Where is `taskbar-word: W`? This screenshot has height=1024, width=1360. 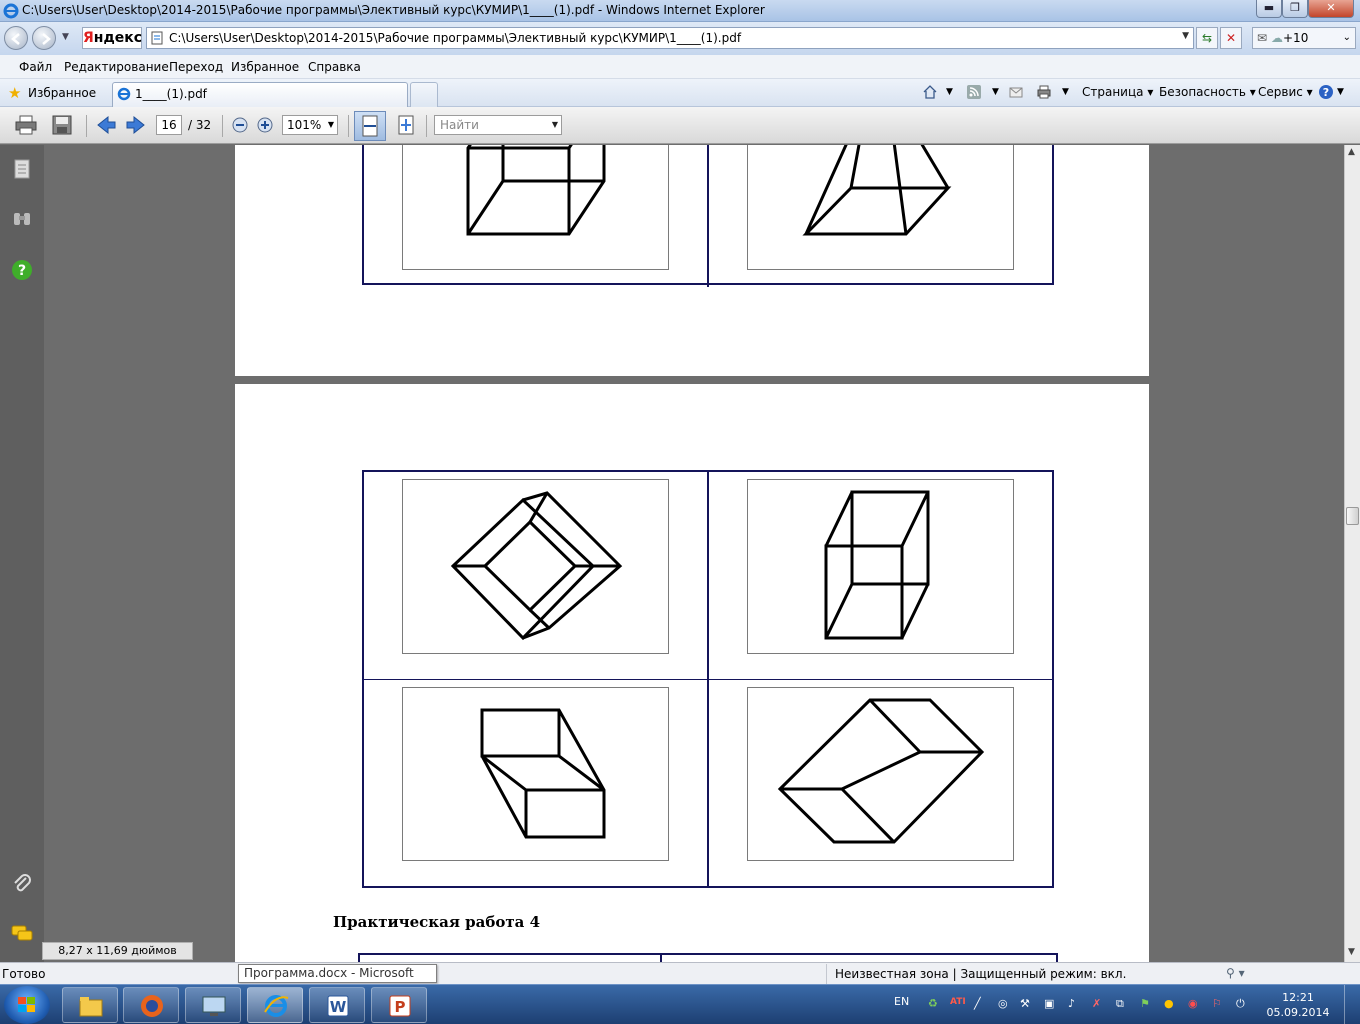
taskbar-word: W is located at coordinates (337, 1005).